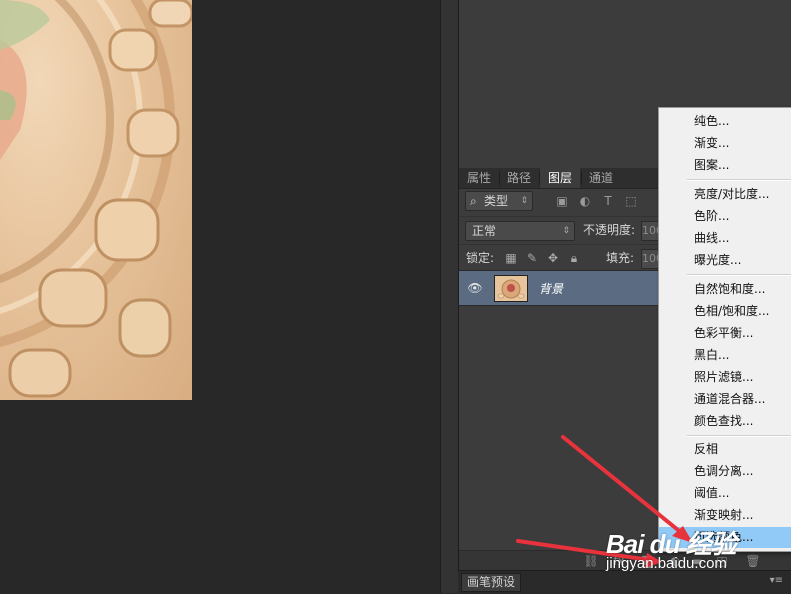  What do you see at coordinates (776, 580) in the screenshot?
I see `panel-menu-icon: ▾≡` at bounding box center [776, 580].